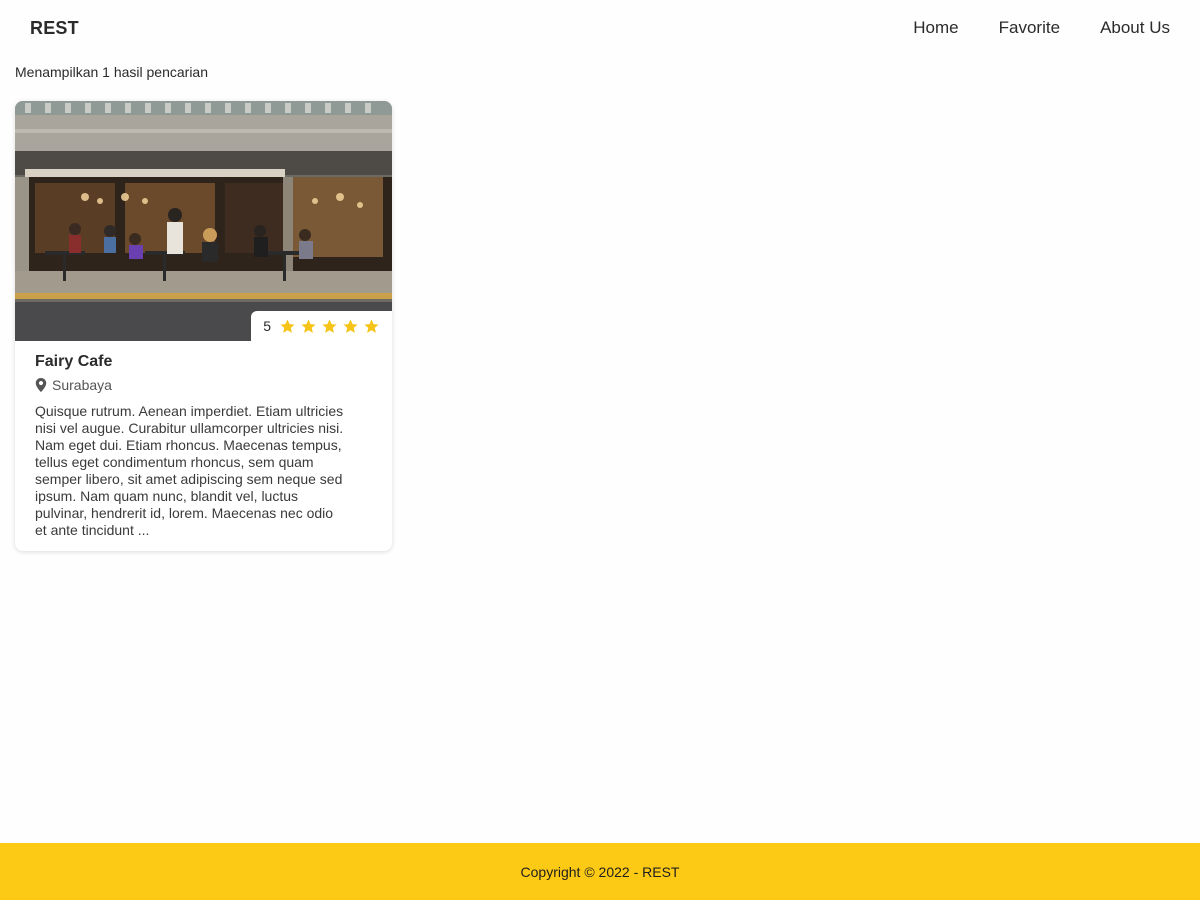 This screenshot has width=1200, height=900. I want to click on nav-link-about-us: About Us, so click(1135, 28).